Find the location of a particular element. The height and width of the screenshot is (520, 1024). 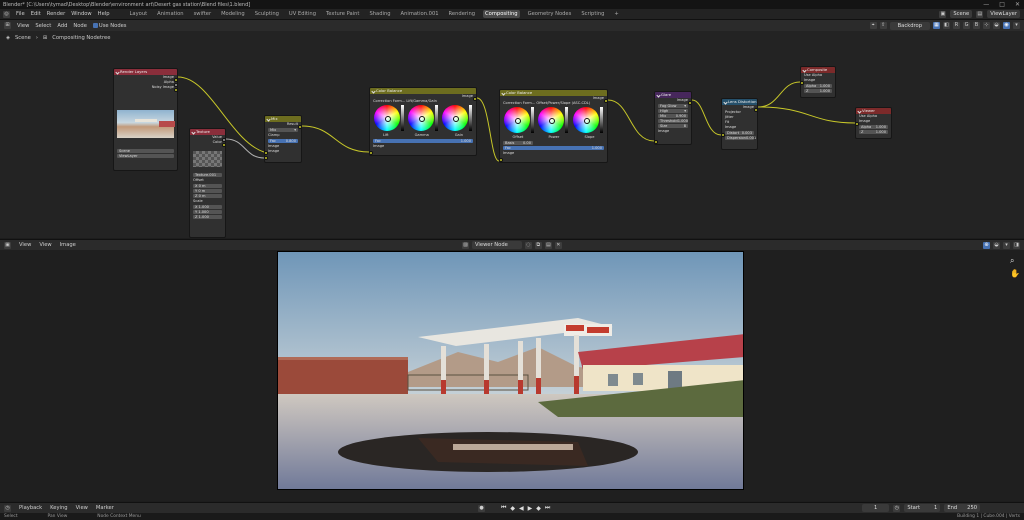

chevron-down-icon: ▾ is located at coordinates (1006, 245).